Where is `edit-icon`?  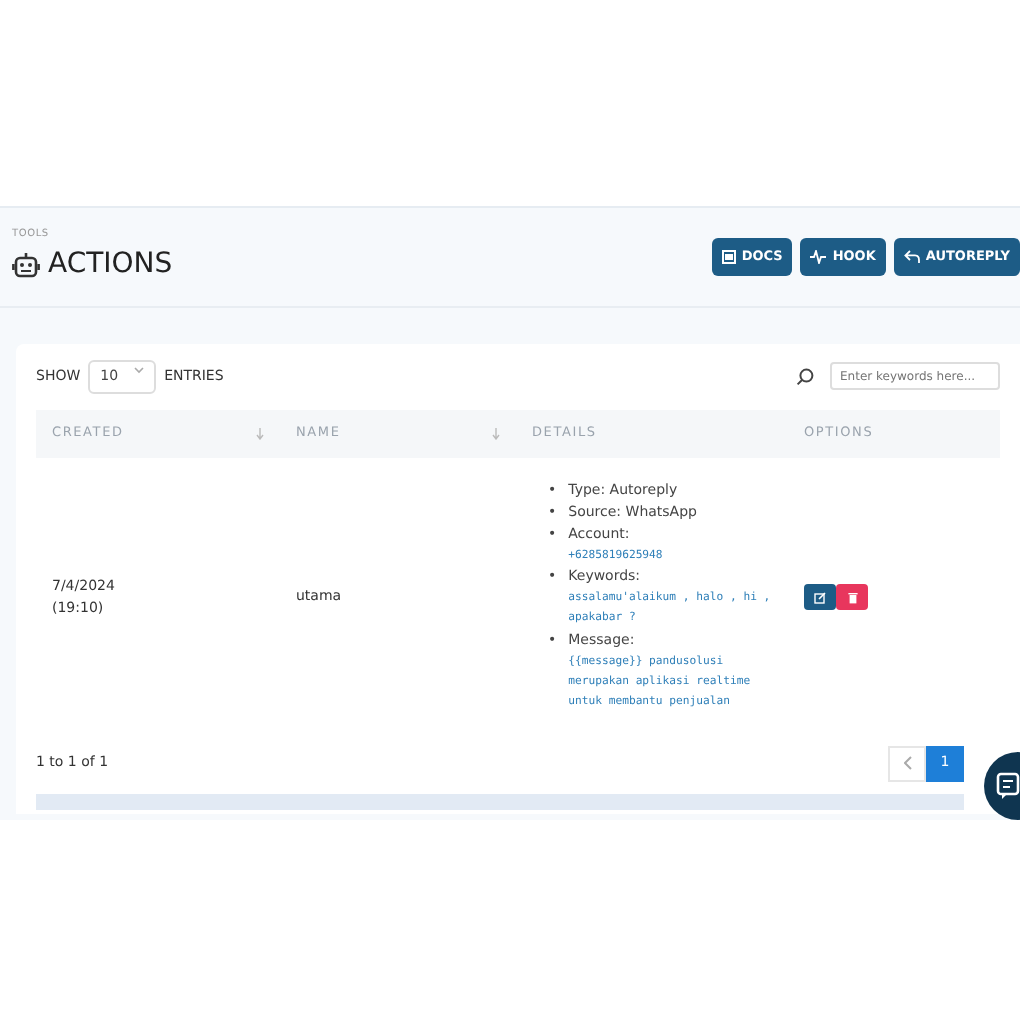 edit-icon is located at coordinates (820, 597).